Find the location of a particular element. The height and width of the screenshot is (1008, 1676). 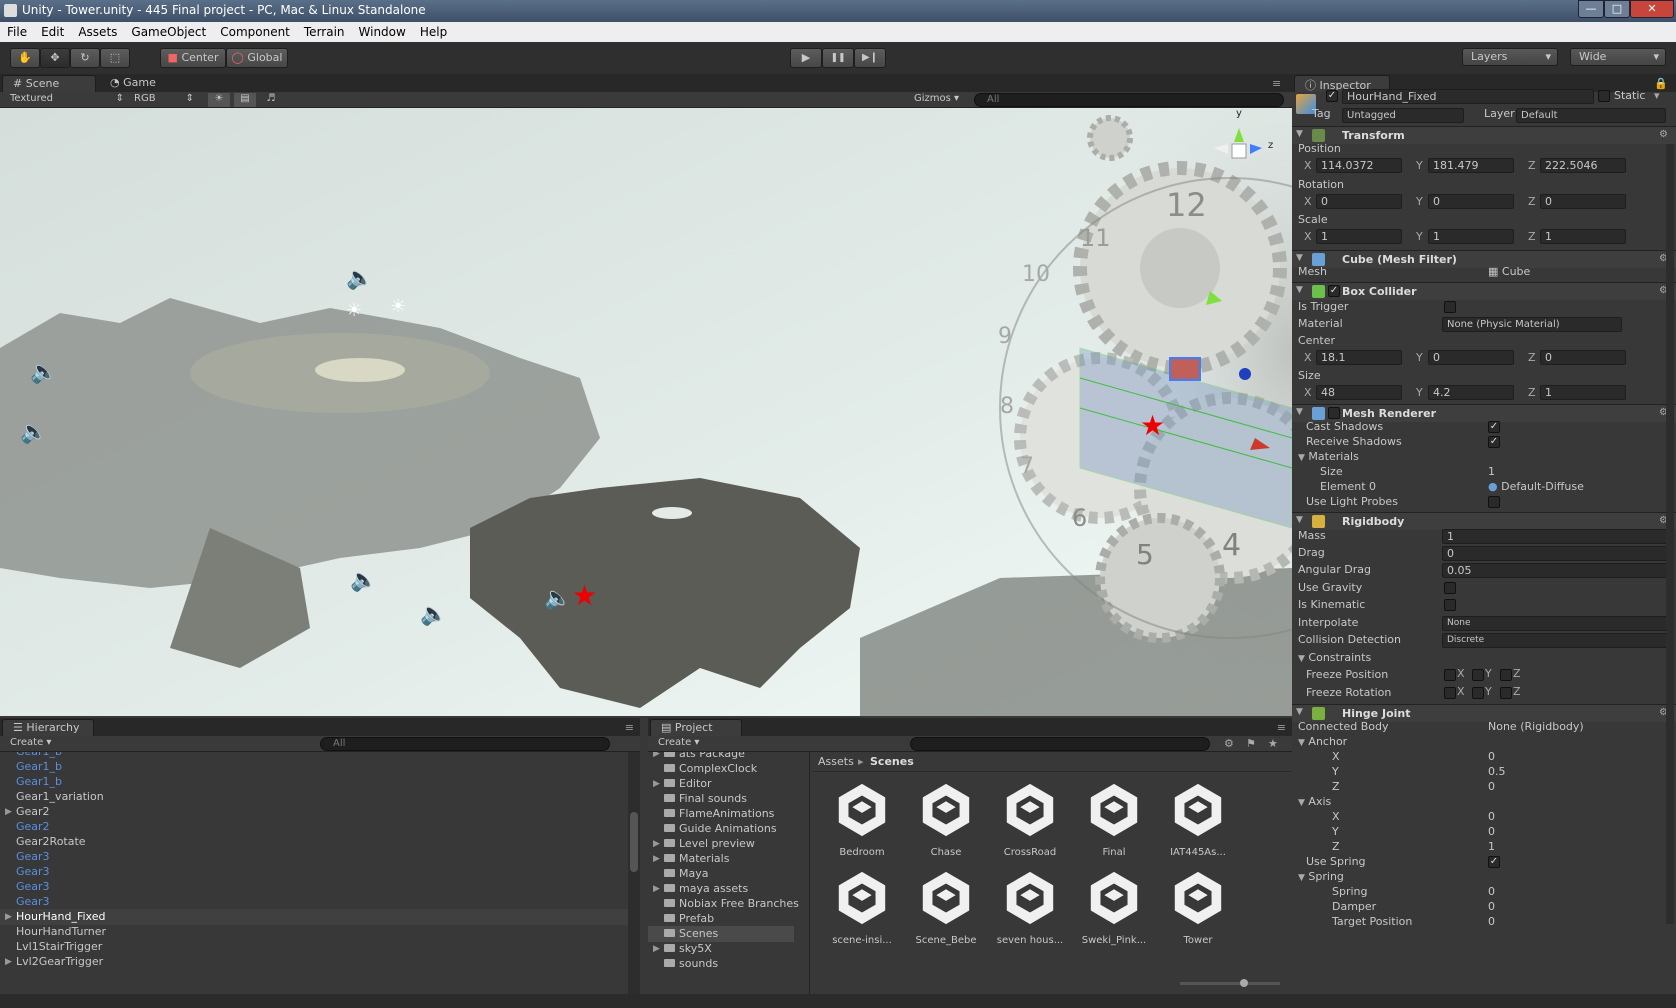

project-search-input is located at coordinates (1060, 744).